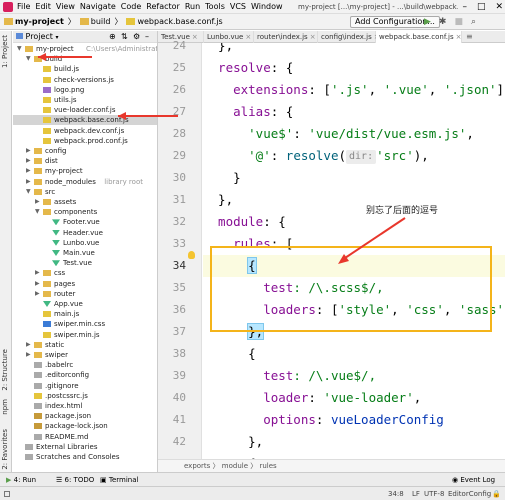  Describe the element at coordinates (94, 22) in the screenshot. I see `crumb-build: build` at that location.